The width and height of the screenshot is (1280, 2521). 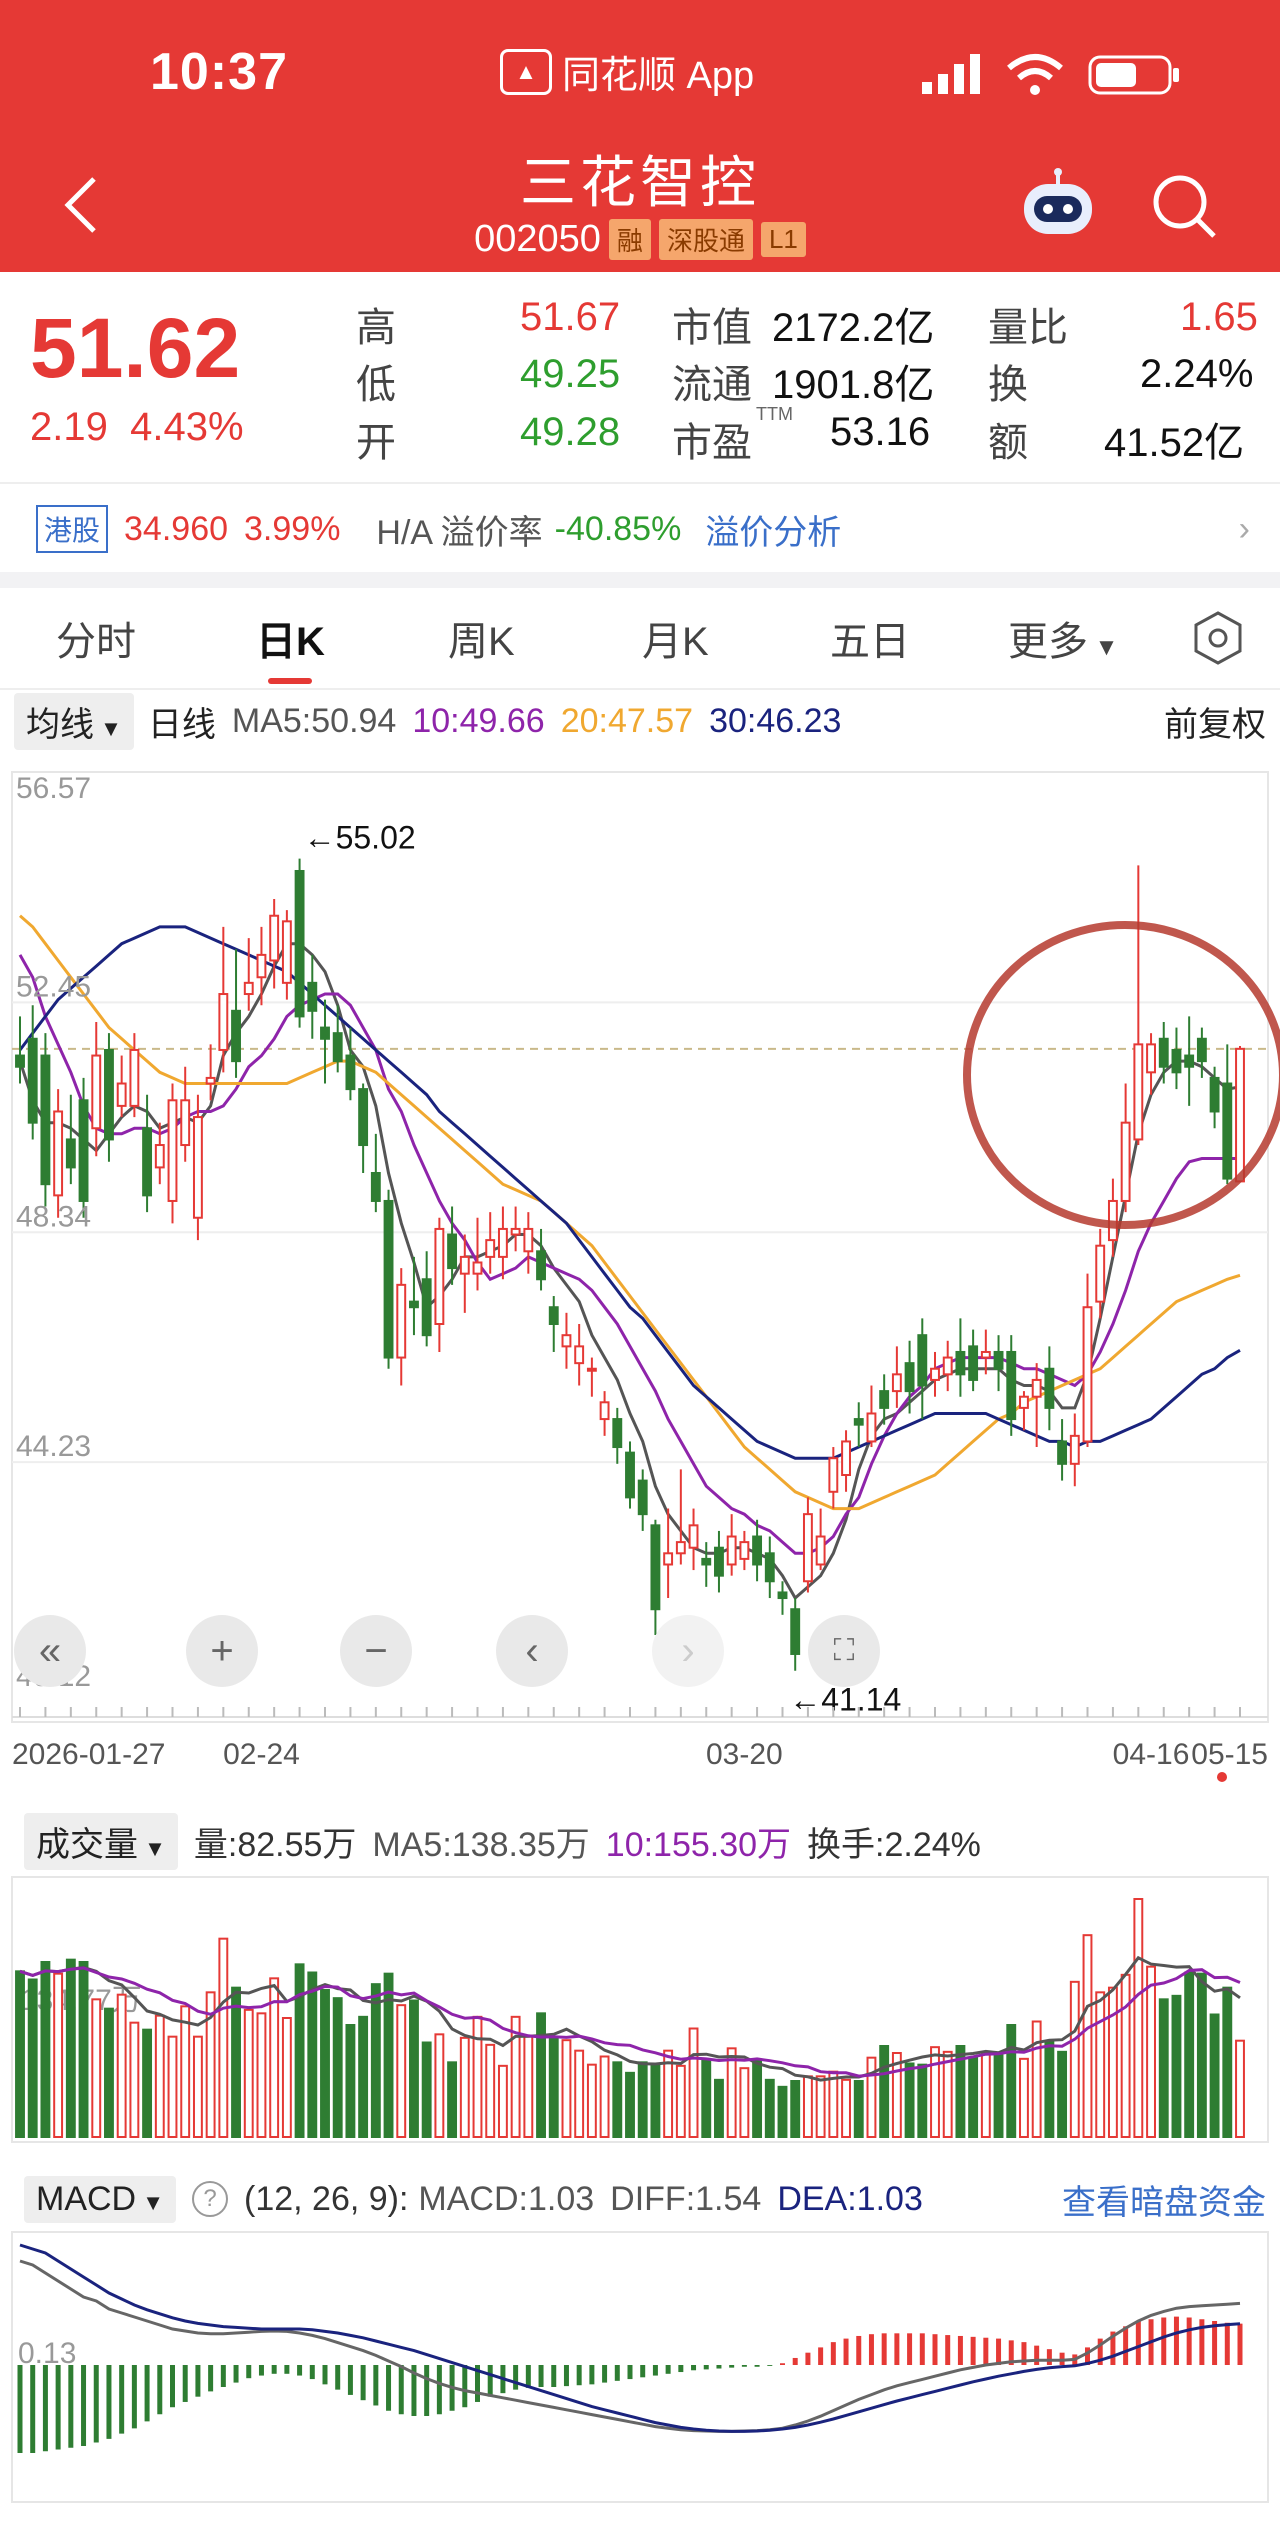 What do you see at coordinates (532, 1651) in the screenshot?
I see `scroll-left-icon: ‹` at bounding box center [532, 1651].